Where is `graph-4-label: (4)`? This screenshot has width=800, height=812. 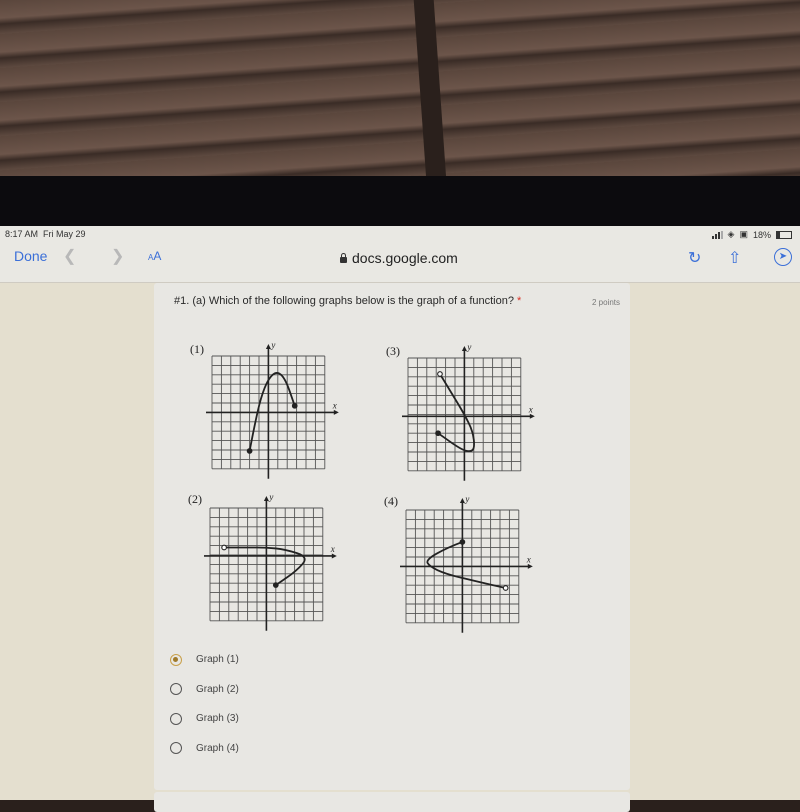
graph-4-label: (4) is located at coordinates (391, 501).